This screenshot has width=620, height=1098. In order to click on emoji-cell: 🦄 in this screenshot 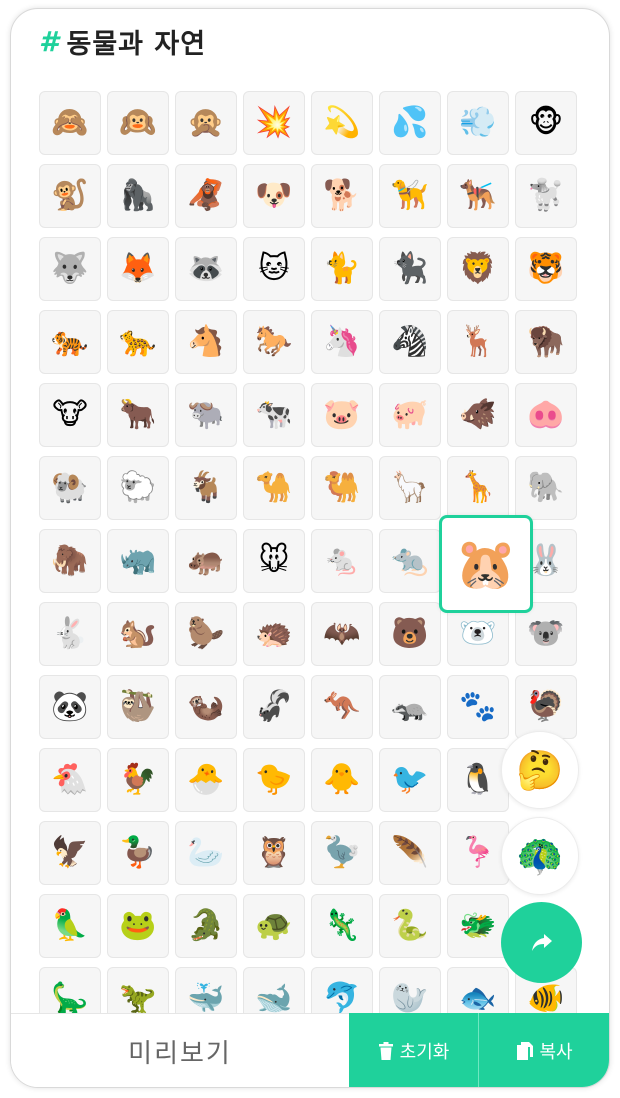, I will do `click(342, 342)`.